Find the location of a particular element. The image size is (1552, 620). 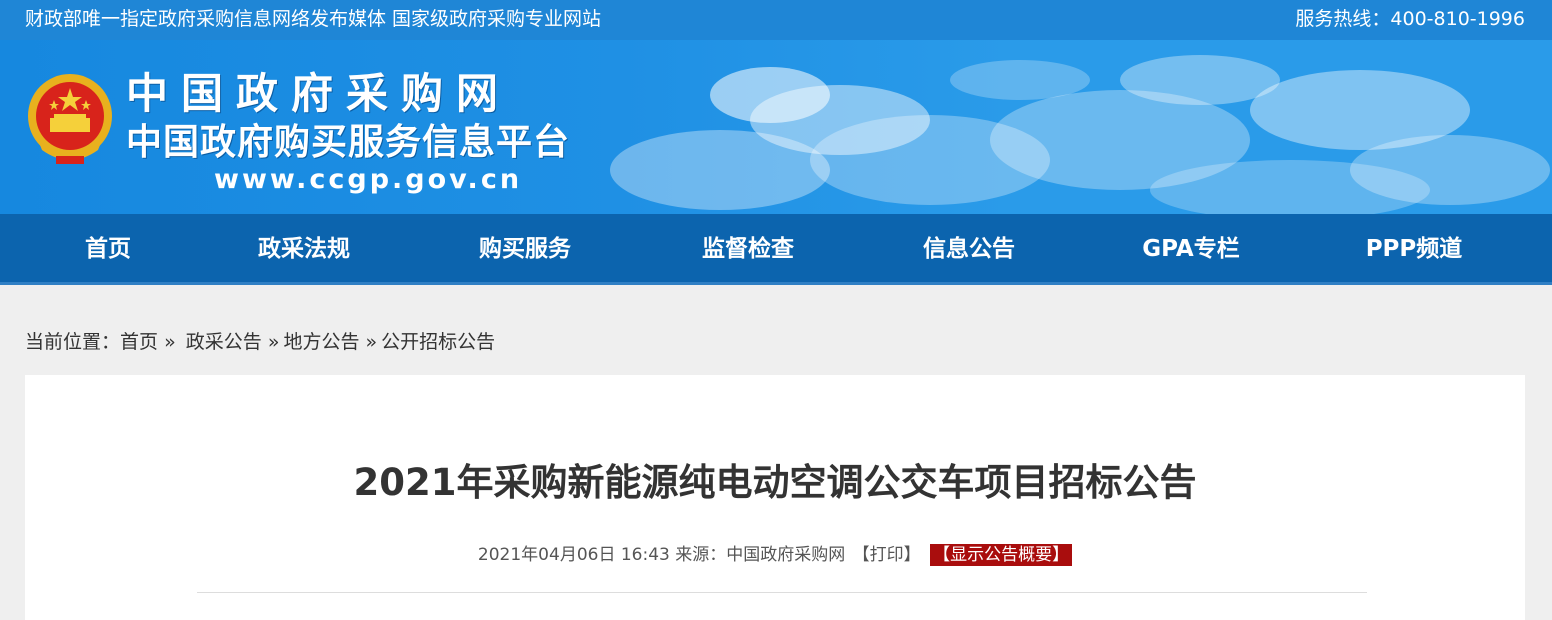

nav-item-supervision: 监督检查 is located at coordinates (748, 249).